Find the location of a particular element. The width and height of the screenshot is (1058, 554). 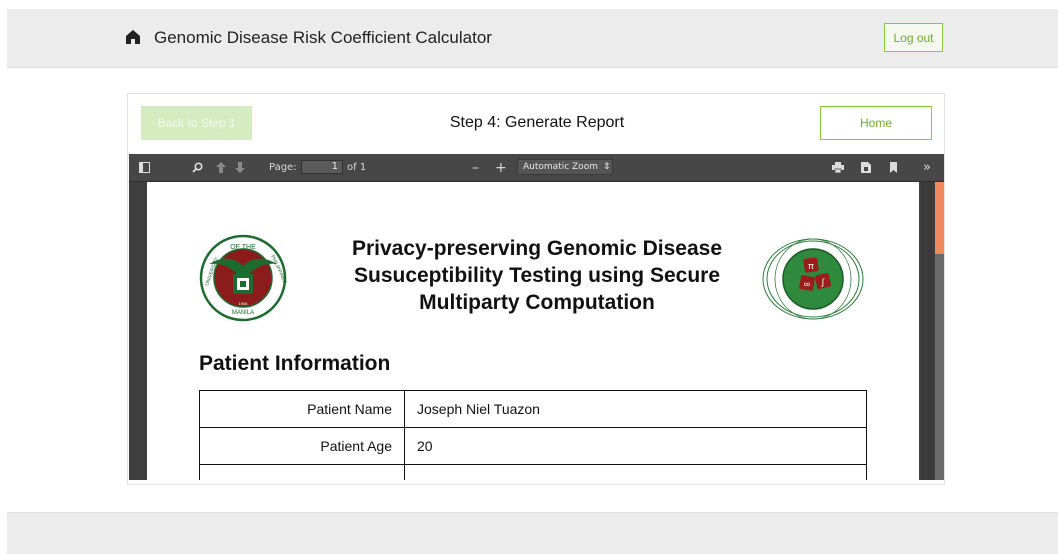

logout-button: Log out is located at coordinates (913, 37).